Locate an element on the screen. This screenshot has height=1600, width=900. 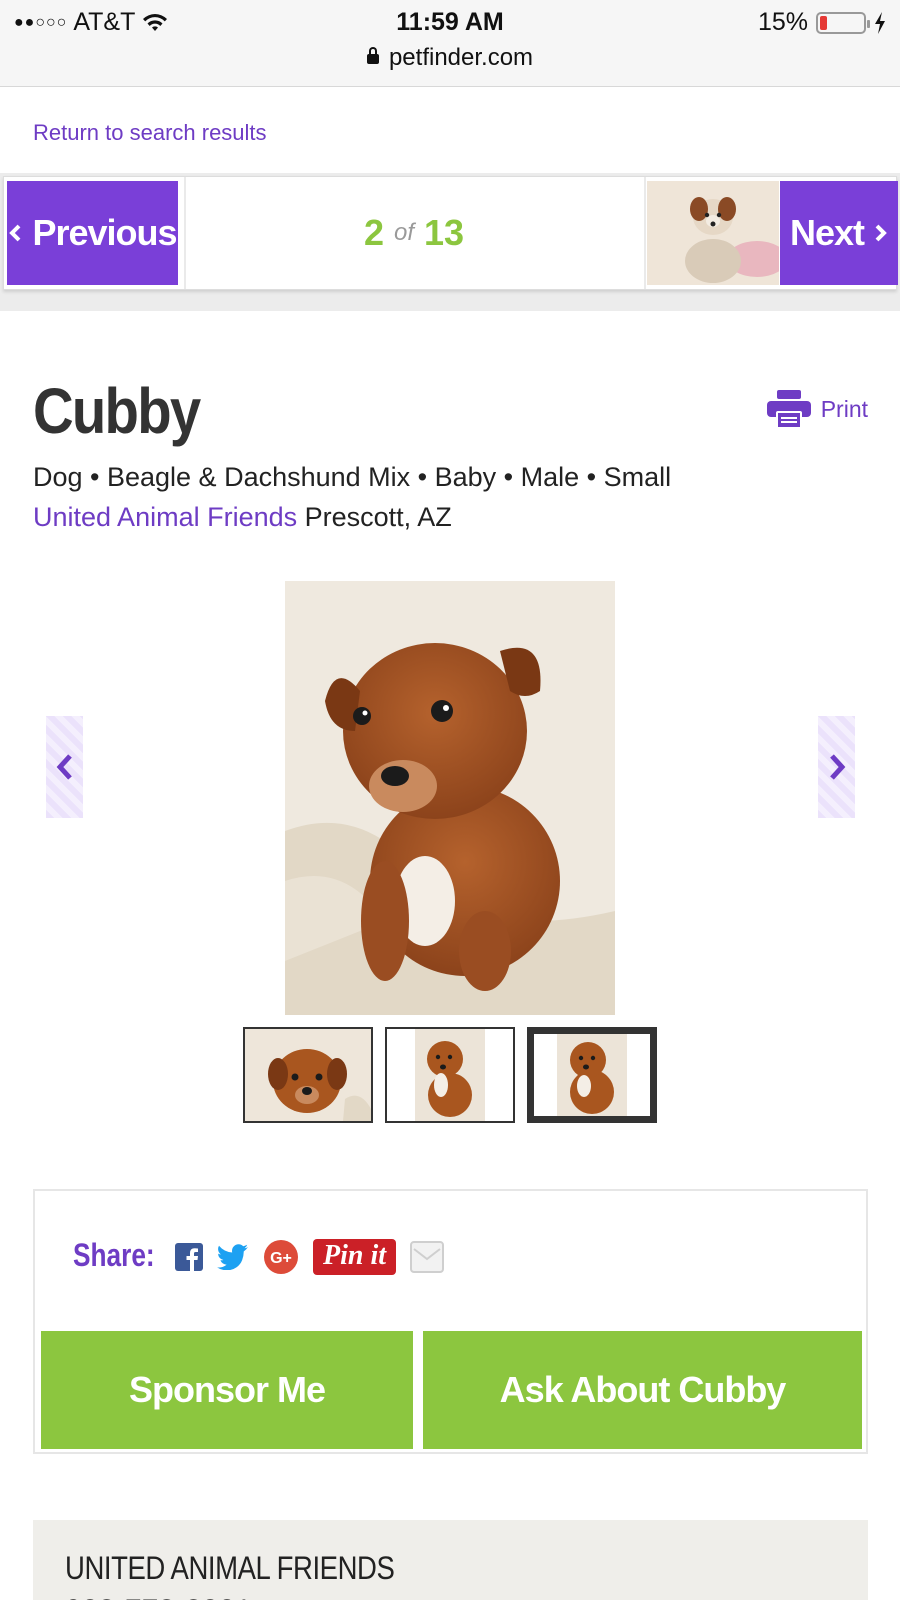
pet-name-heading: Cubby is located at coordinates (117, 411).